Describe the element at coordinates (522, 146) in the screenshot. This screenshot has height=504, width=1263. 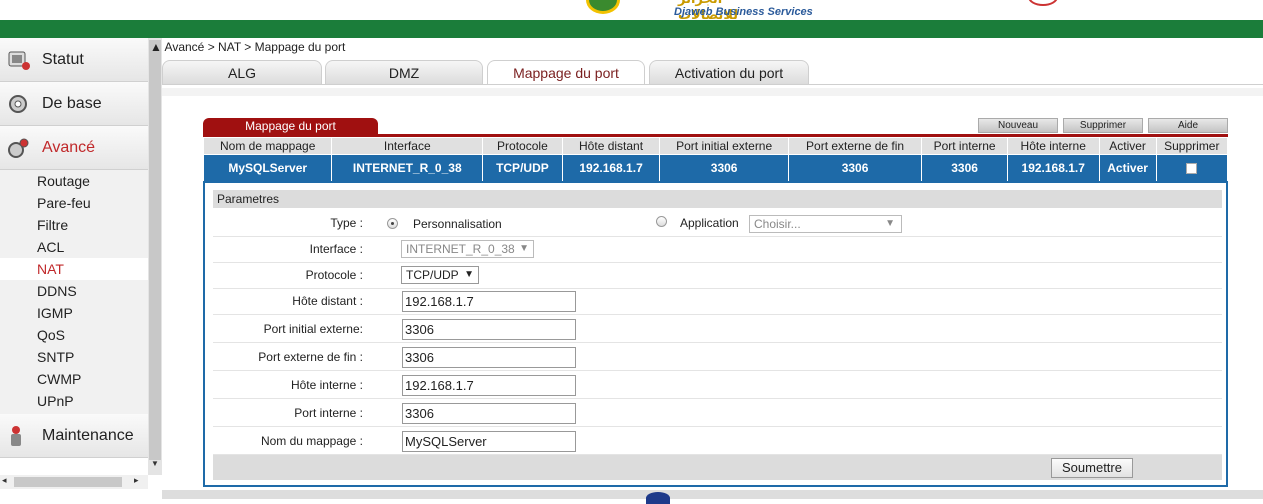
I see `col-header: Protocole` at that location.